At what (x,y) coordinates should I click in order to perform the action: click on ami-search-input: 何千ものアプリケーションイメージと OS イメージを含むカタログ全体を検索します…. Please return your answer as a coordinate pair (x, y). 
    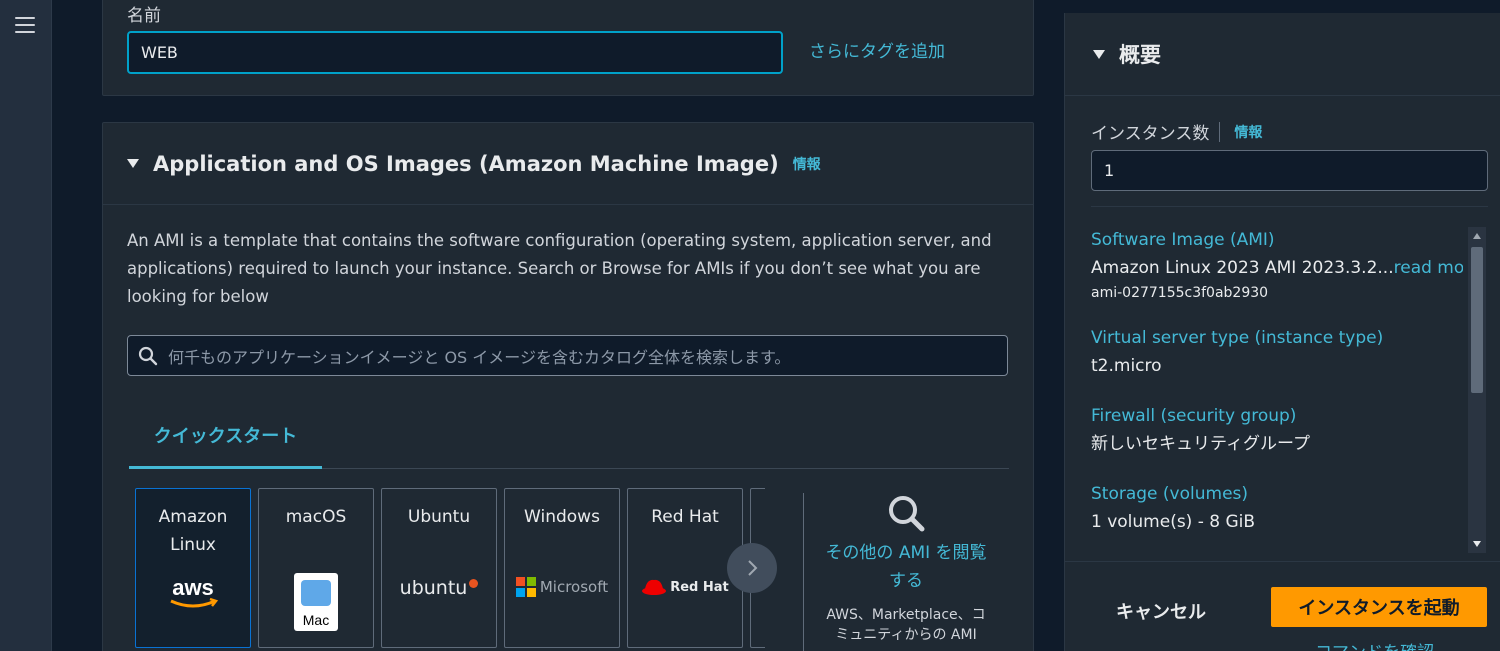
    Looking at the image, I should click on (567, 355).